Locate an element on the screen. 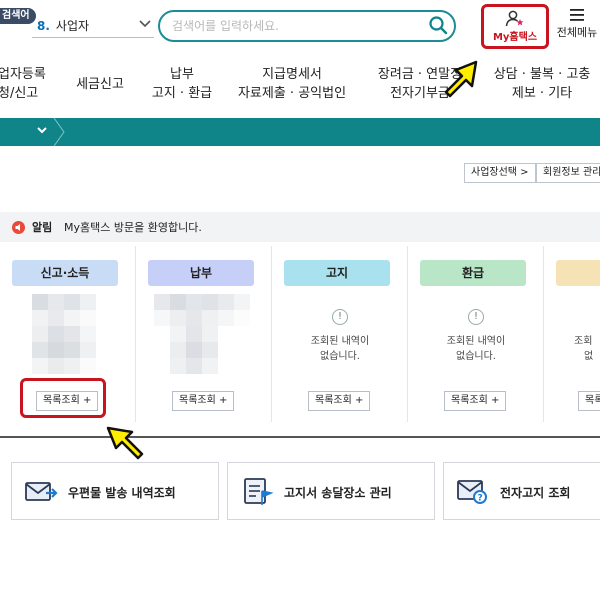 This screenshot has height=600, width=600. card-title: 고지 is located at coordinates (337, 273).